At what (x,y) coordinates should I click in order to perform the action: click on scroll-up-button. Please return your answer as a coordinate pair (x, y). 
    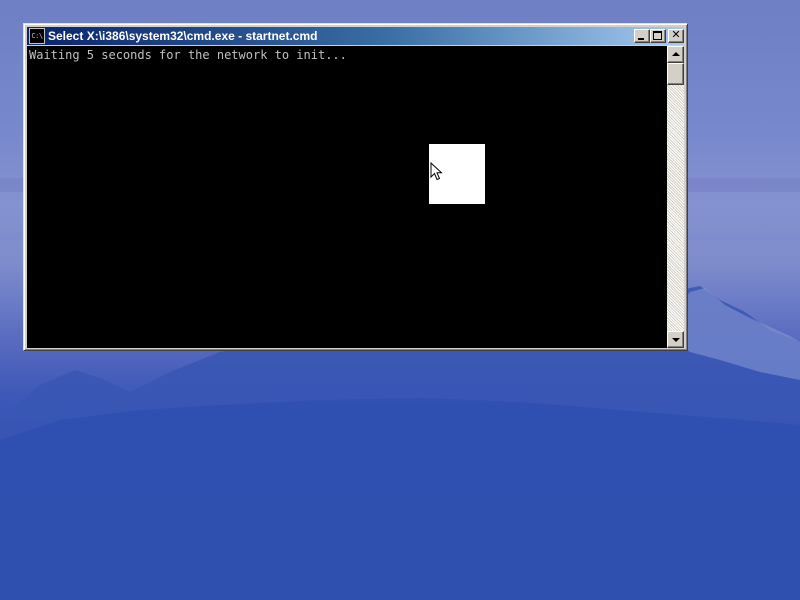
    Looking at the image, I should click on (675, 54).